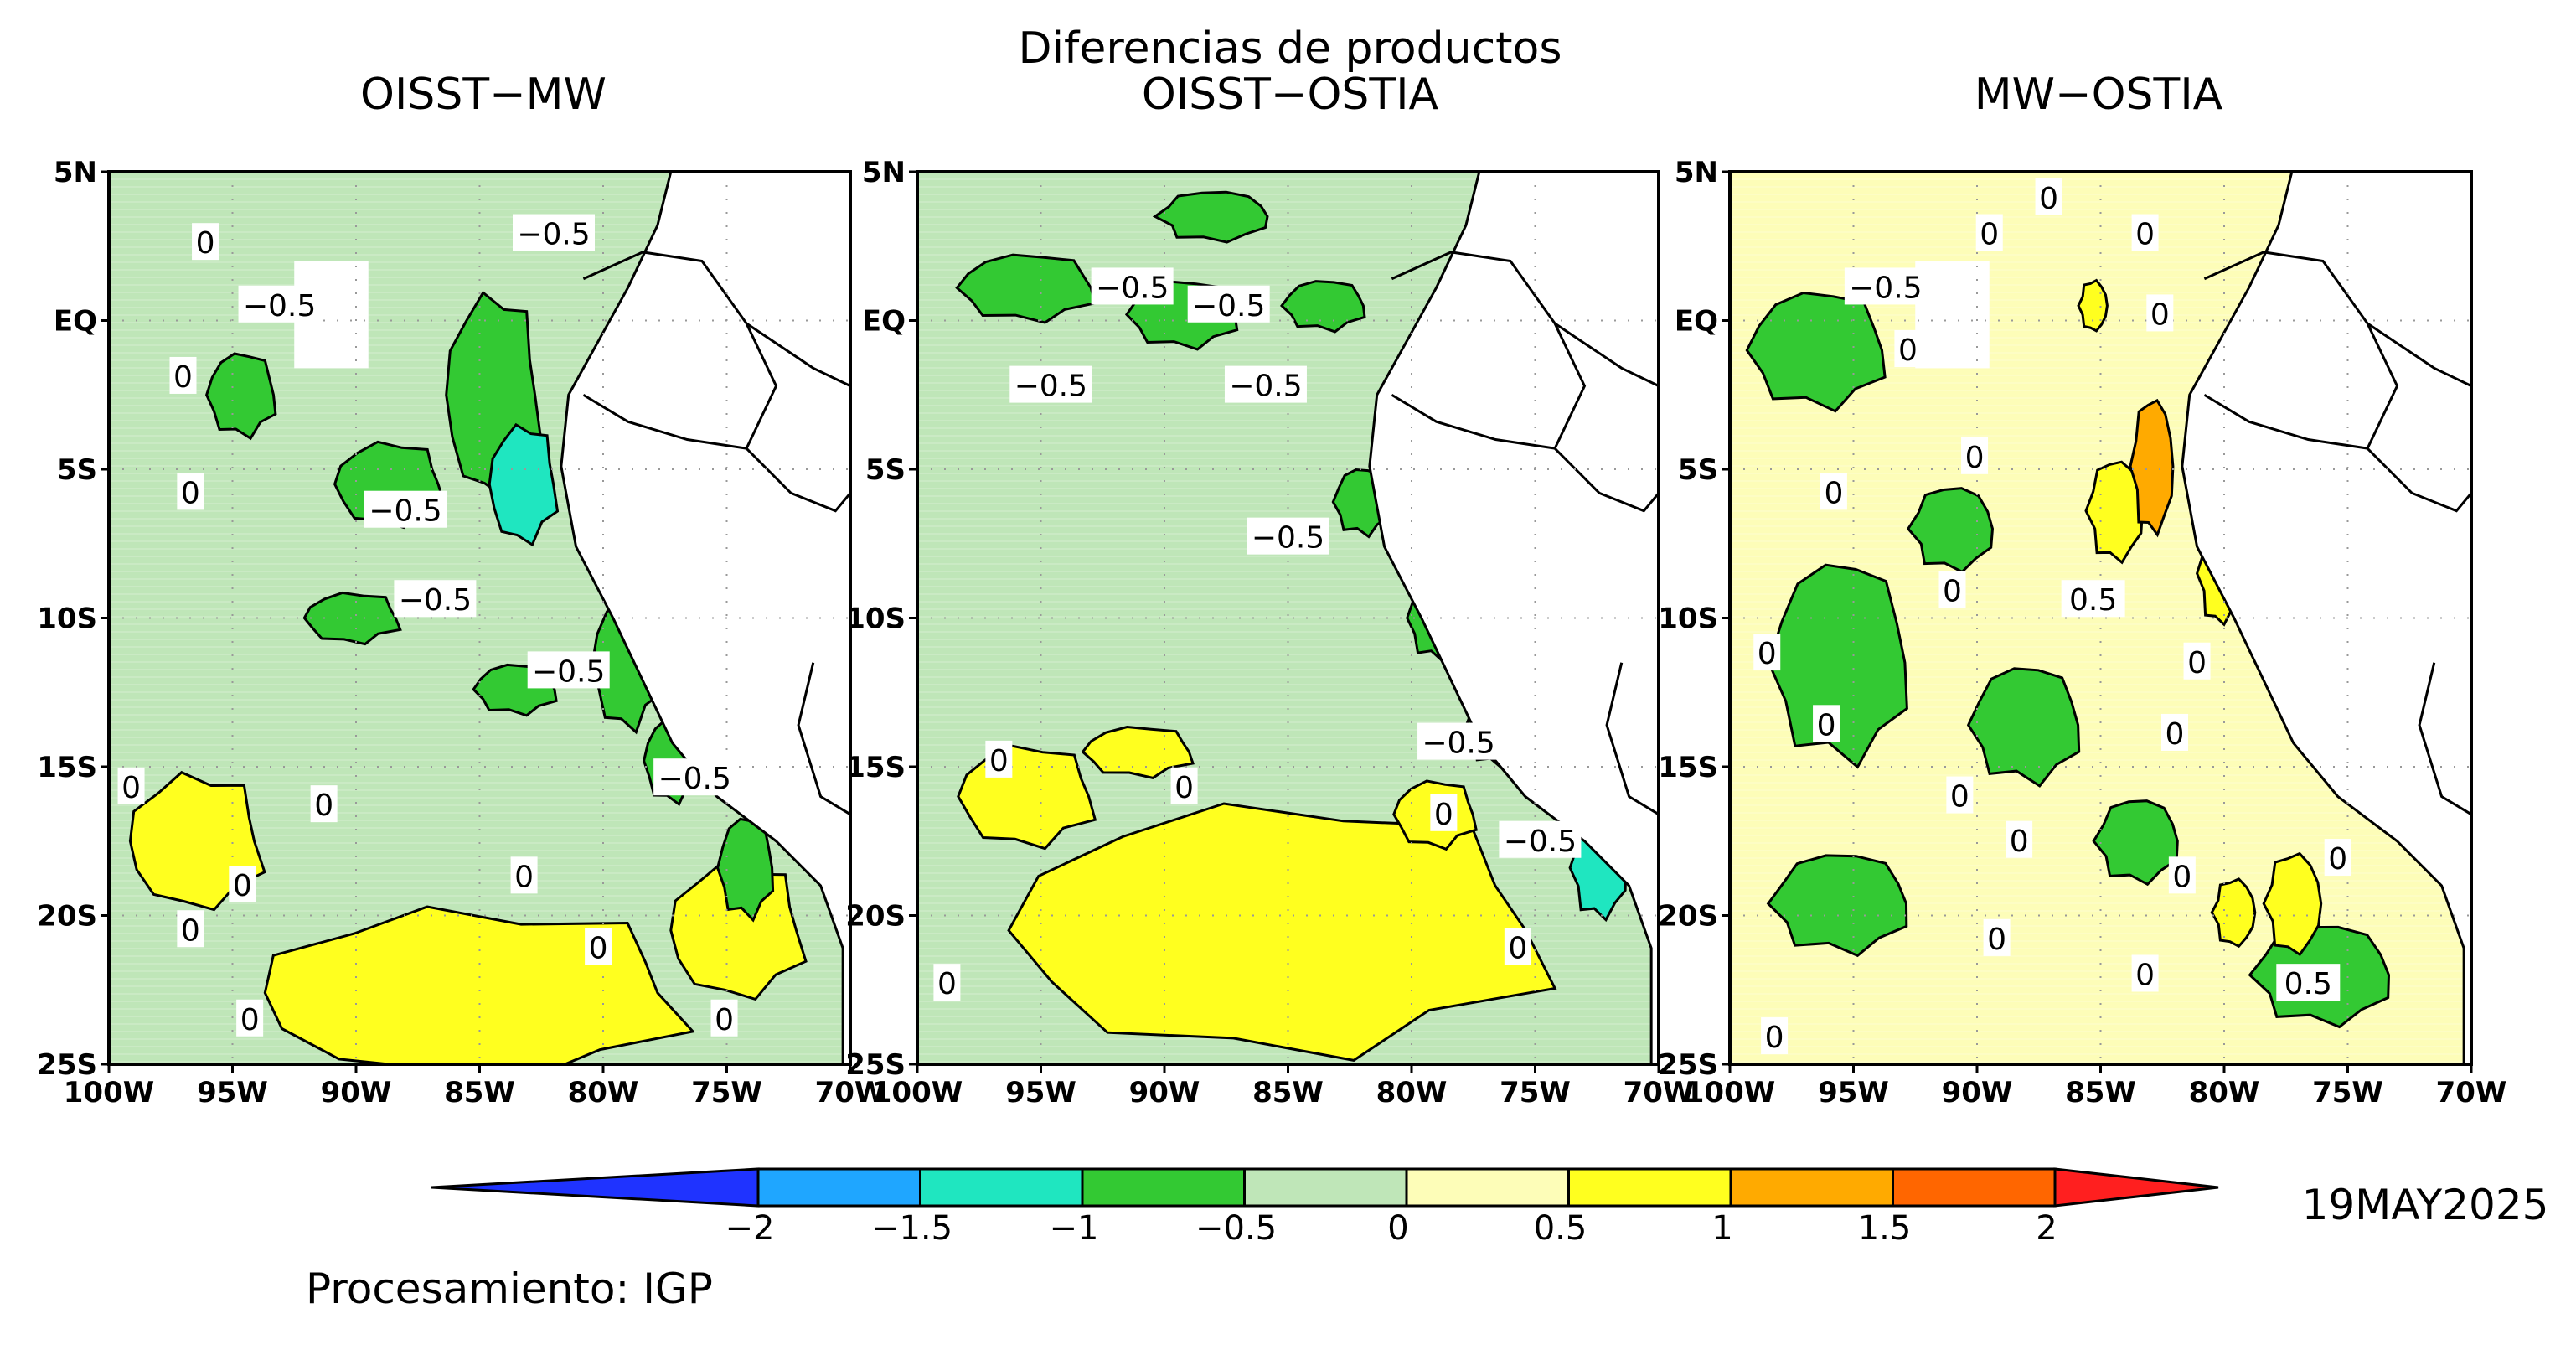  I want to click on colorbar: −2 −1.5 −1 −0.5 0 0.5 1 1.5 2, so click(1325, 1207).